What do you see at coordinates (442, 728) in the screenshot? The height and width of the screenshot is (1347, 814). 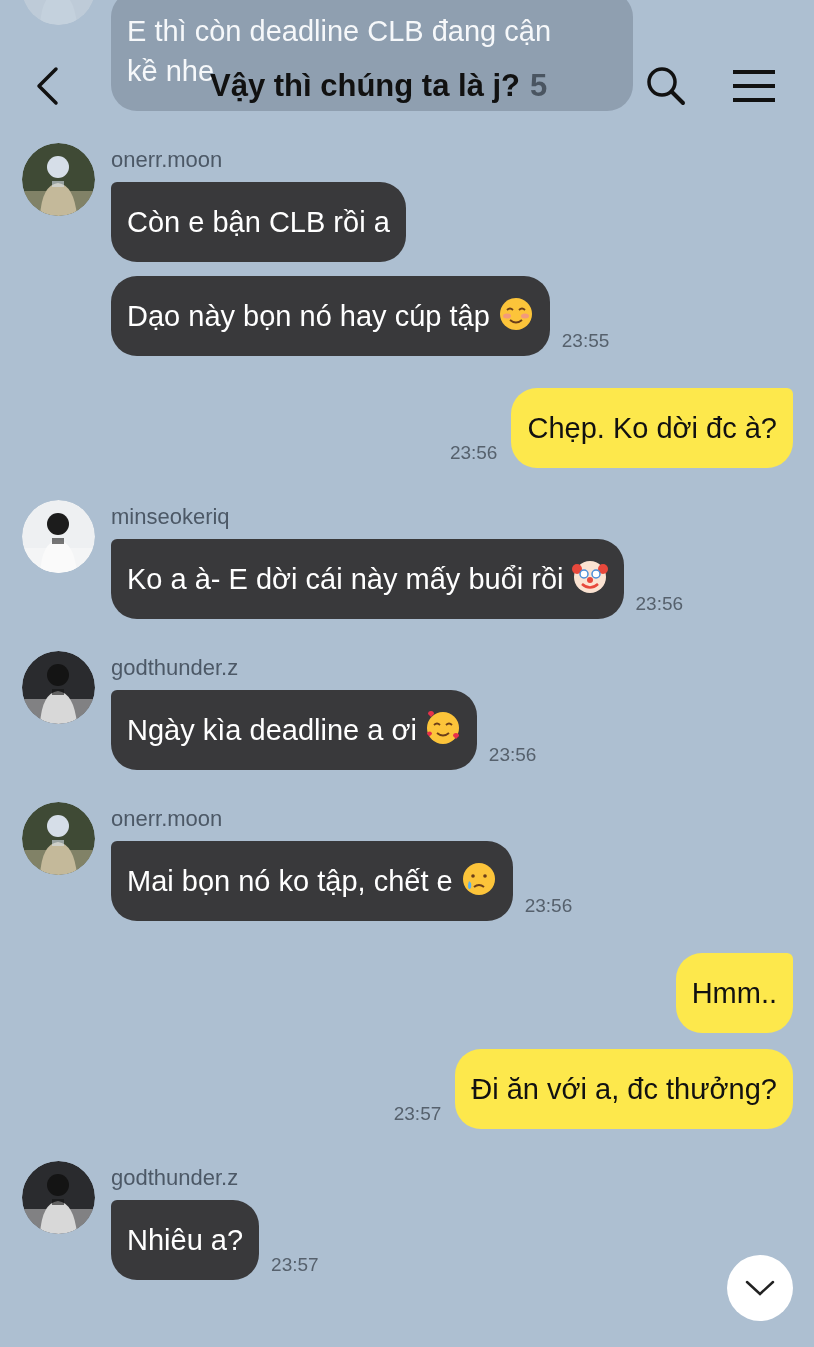 I see `hearts-emoji-icon` at bounding box center [442, 728].